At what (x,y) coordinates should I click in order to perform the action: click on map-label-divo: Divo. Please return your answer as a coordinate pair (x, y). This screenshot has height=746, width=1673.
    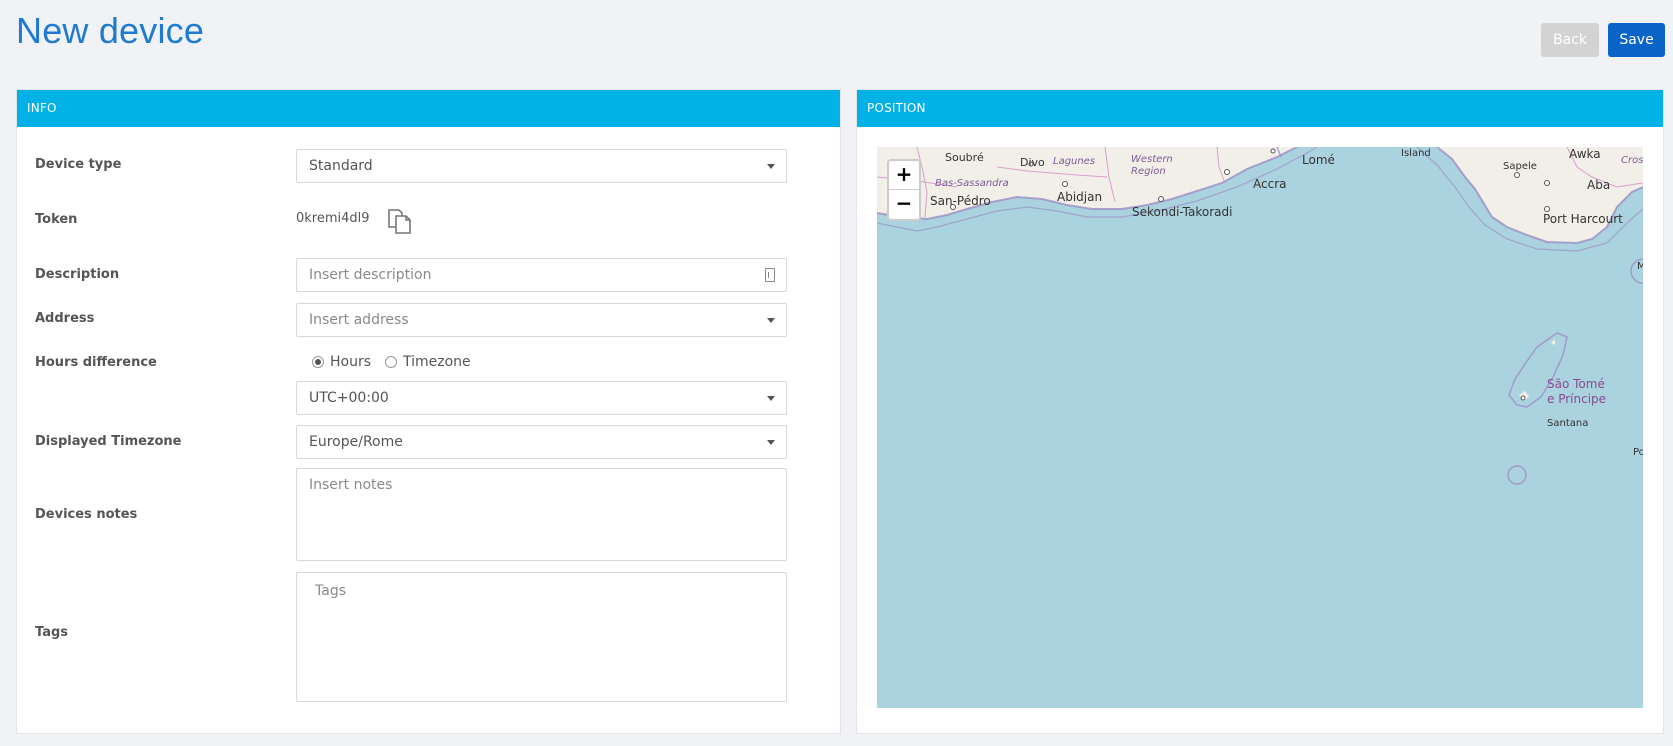
    Looking at the image, I should click on (1032, 162).